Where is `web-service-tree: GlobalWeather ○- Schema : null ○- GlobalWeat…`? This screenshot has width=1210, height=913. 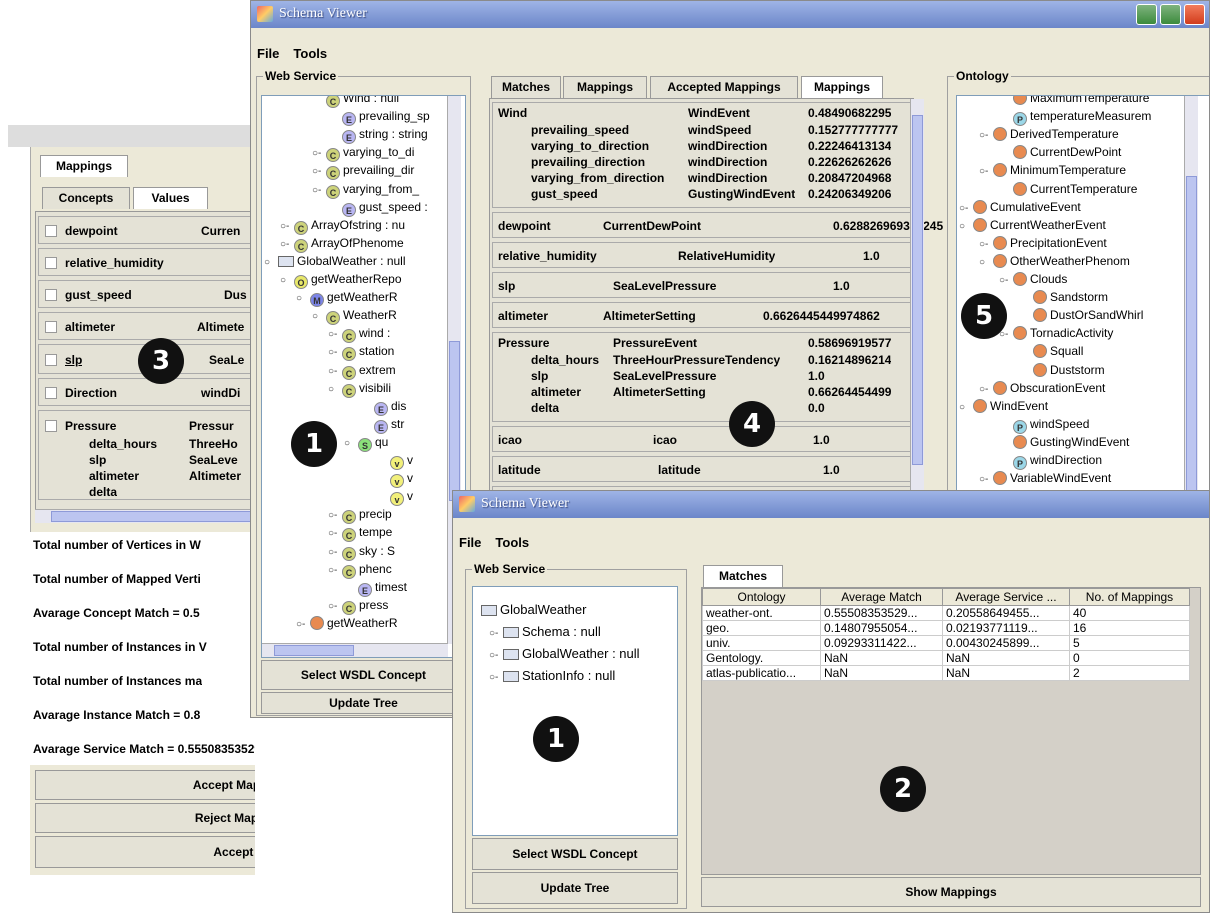 web-service-tree: GlobalWeather ○- Schema : null ○- GlobalWeat… is located at coordinates (575, 711).